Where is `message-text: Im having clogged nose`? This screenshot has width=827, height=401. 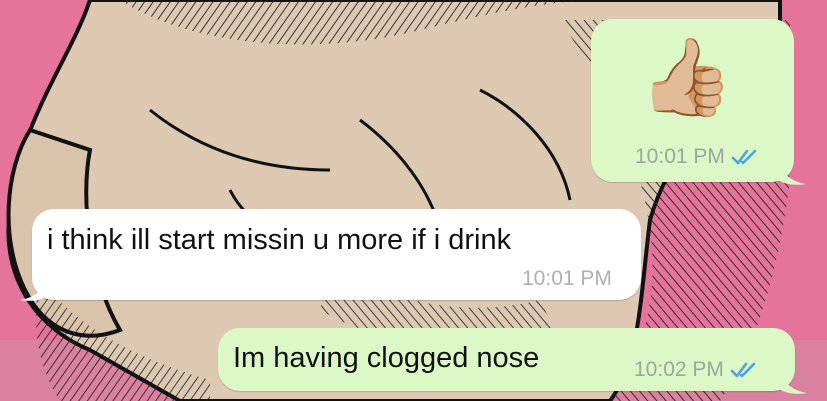 message-text: Im having clogged nose is located at coordinates (386, 358).